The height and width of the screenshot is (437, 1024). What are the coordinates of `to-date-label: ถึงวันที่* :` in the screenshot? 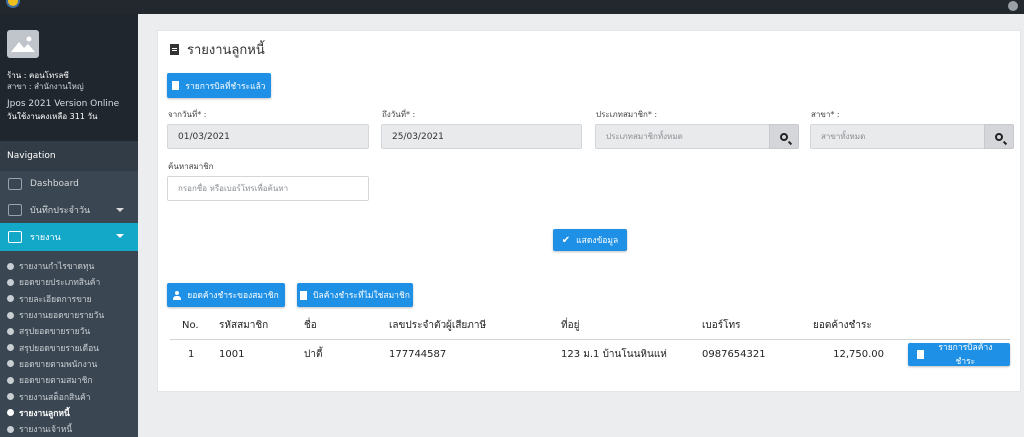 It's located at (399, 114).